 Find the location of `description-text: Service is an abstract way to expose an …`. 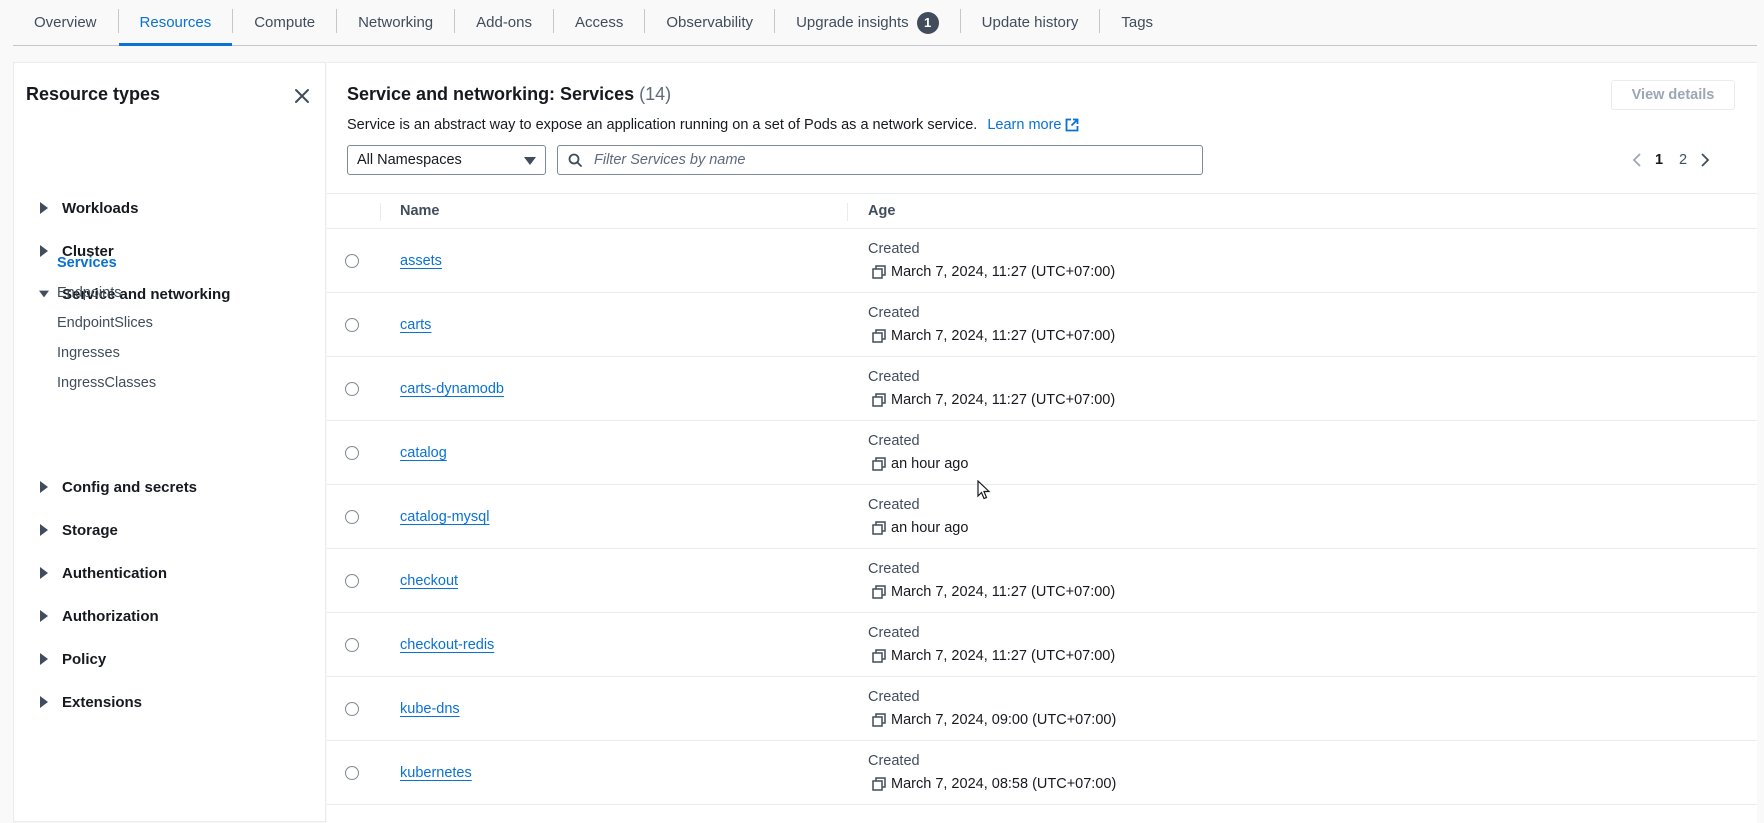

description-text: Service is an abstract way to expose an … is located at coordinates (662, 125).